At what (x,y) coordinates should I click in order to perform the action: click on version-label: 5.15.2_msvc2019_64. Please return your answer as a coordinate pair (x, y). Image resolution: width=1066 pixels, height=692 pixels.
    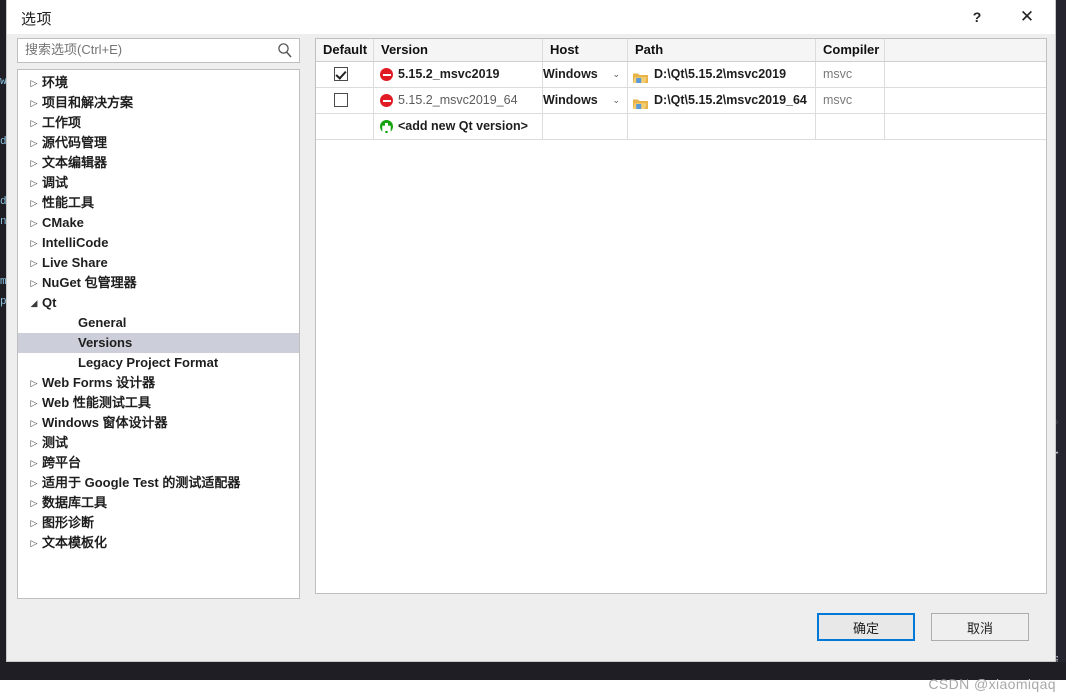
    Looking at the image, I should click on (458, 100).